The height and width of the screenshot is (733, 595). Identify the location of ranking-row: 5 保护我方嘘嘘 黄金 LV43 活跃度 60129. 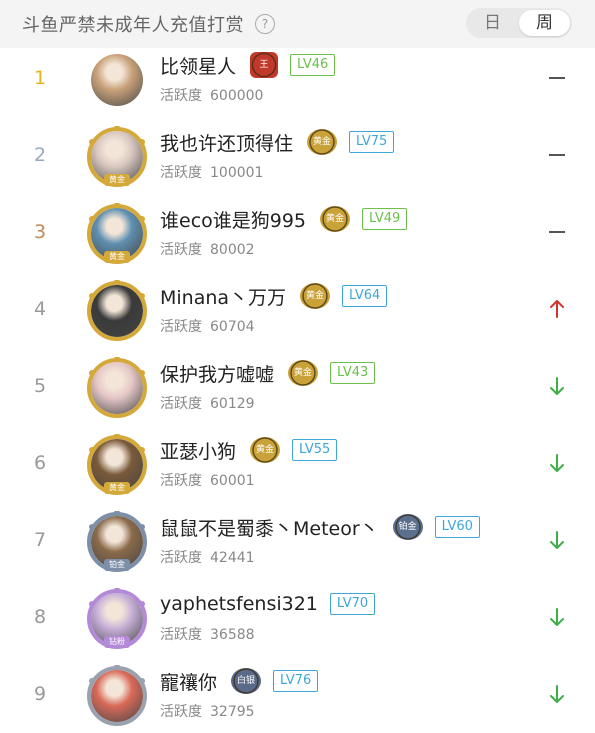
(297, 386).